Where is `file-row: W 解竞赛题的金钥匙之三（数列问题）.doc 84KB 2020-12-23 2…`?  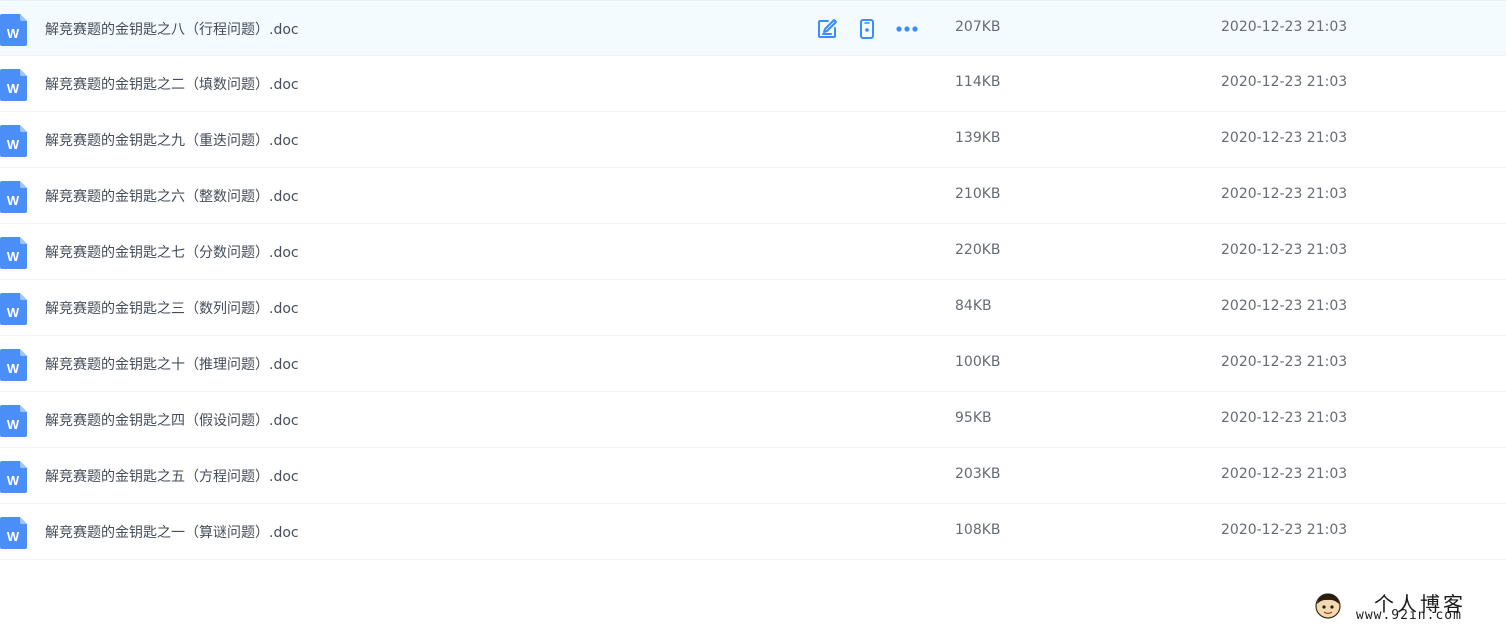 file-row: W 解竞赛题的金钥匙之三（数列问题）.doc 84KB 2020-12-23 2… is located at coordinates (753, 308).